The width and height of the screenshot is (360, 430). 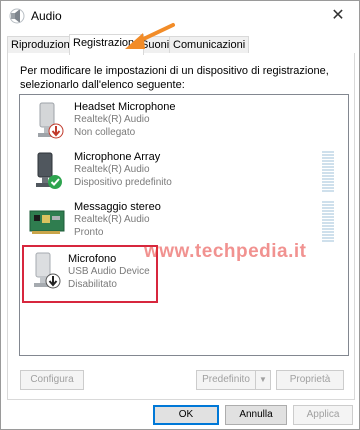 What do you see at coordinates (89, 232) in the screenshot?
I see `device-status: Pronto` at bounding box center [89, 232].